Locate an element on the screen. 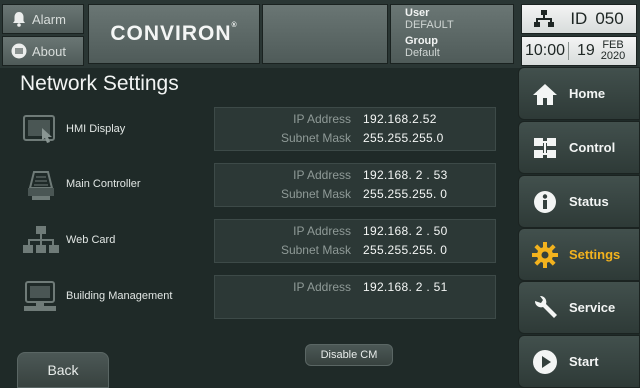 The height and width of the screenshot is (388, 640). nav-control: Control is located at coordinates (579, 147).